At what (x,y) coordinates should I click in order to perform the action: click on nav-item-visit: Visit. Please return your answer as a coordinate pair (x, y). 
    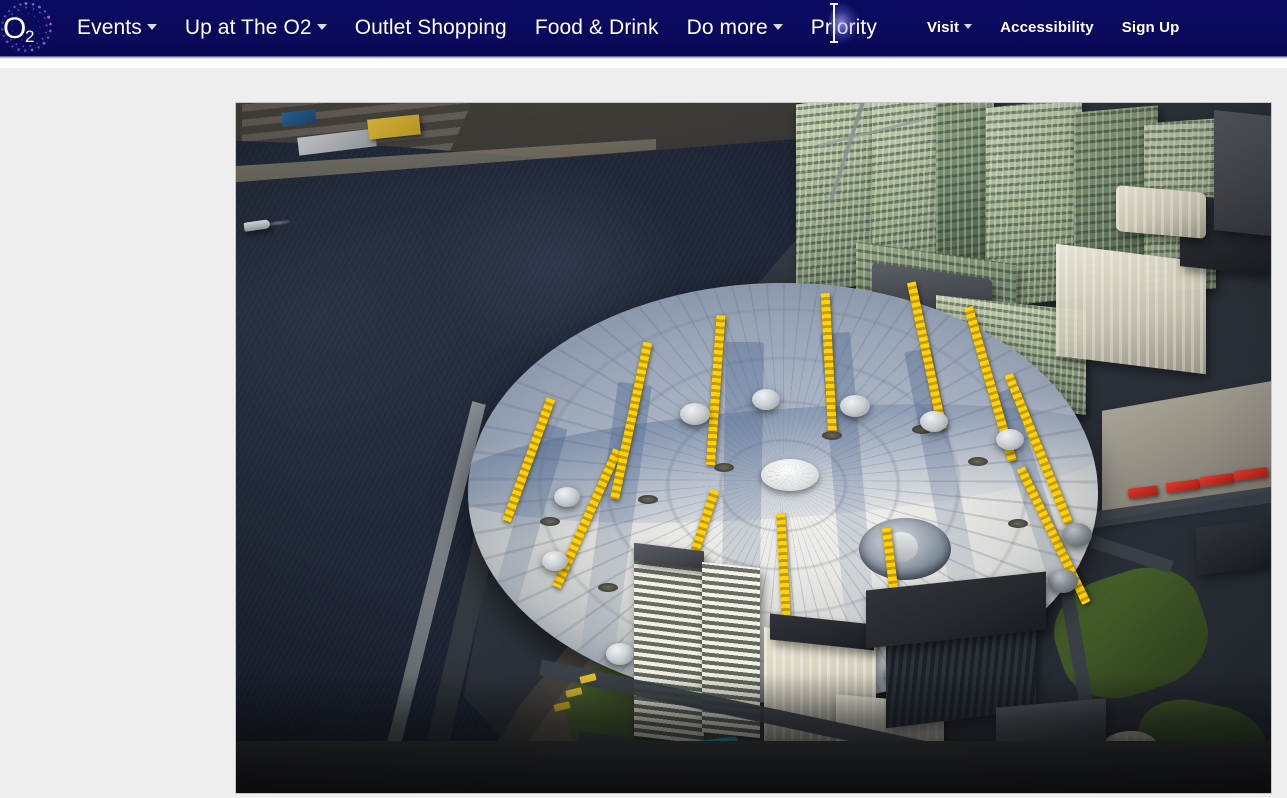
    Looking at the image, I should click on (949, 28).